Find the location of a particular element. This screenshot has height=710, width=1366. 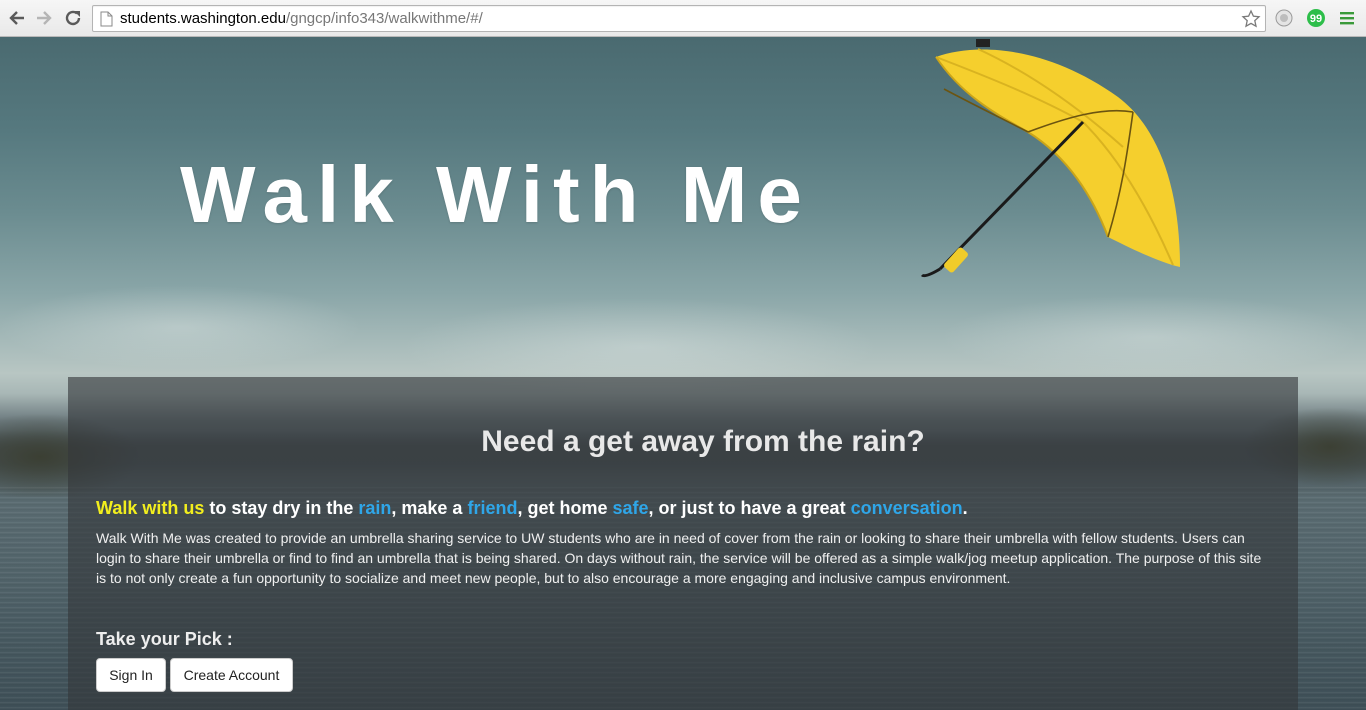

pick-label: Take your Pick : is located at coordinates (164, 639).